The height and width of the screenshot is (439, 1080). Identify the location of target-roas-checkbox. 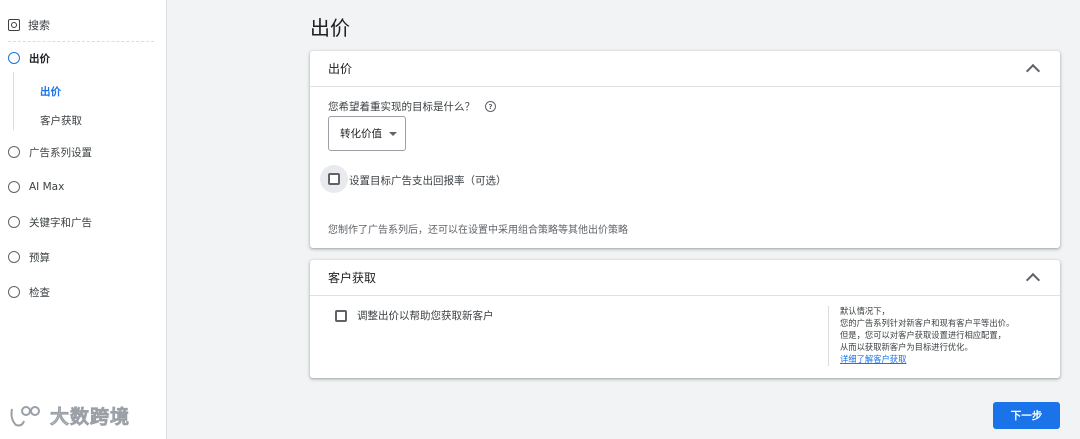
(334, 179).